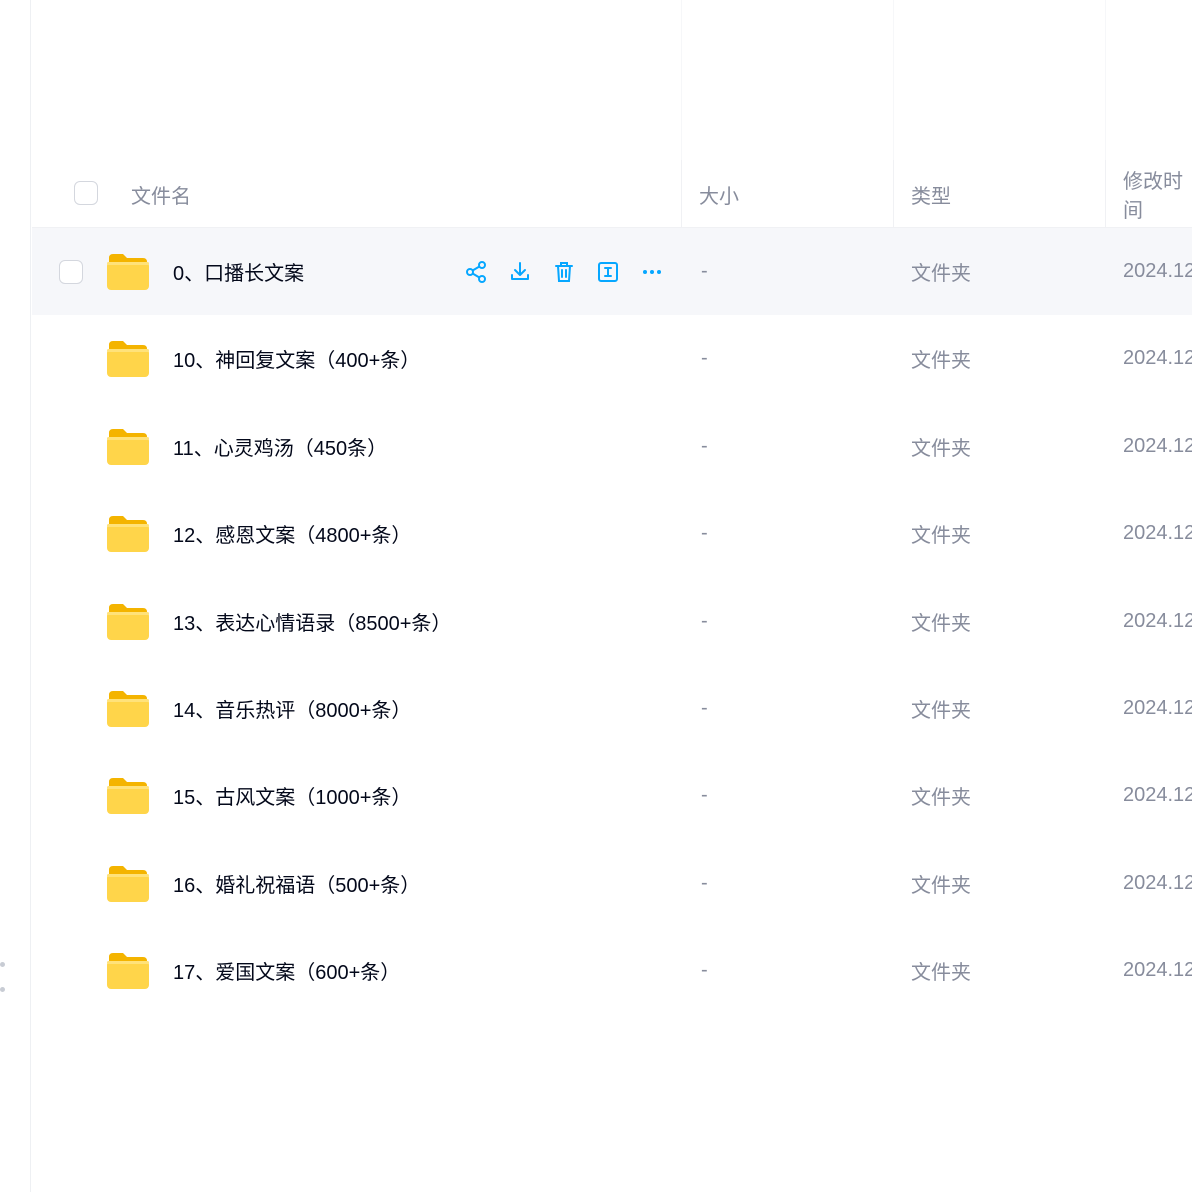  Describe the element at coordinates (86, 193) in the screenshot. I see `select-all-checkbox` at that location.